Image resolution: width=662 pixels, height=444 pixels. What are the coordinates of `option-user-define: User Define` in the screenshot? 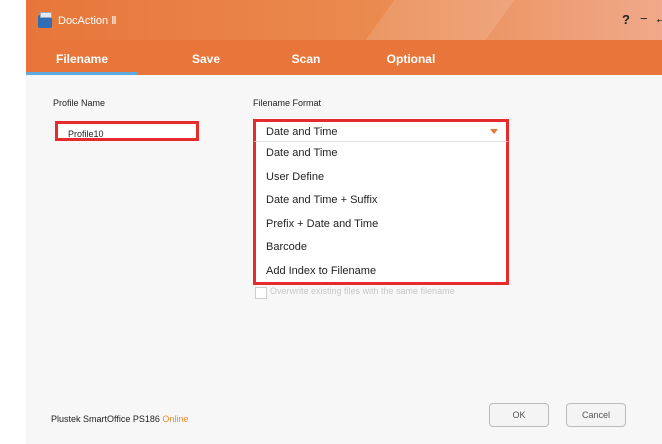 It's located at (381, 178).